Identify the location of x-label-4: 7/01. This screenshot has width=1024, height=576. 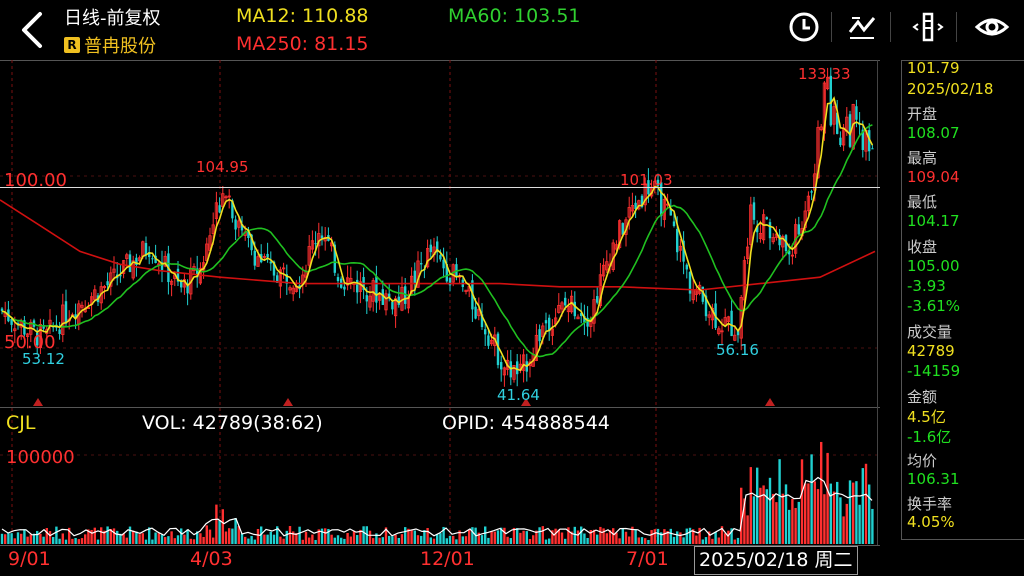
(647, 559).